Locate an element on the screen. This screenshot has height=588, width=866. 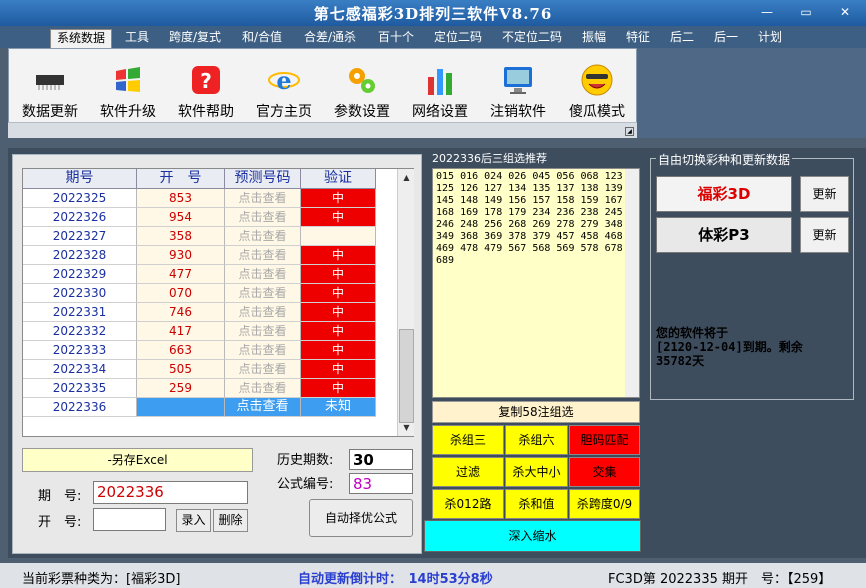
help-icon: ? is located at coordinates (206, 80).